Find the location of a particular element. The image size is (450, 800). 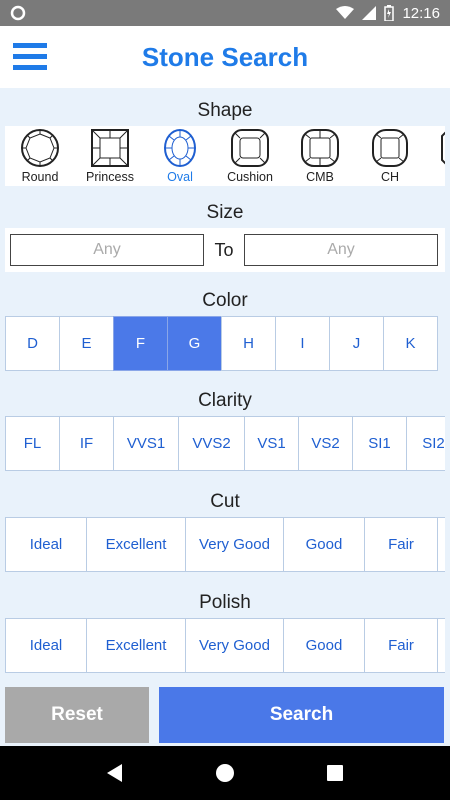

size-to-label: To is located at coordinates (224, 249).